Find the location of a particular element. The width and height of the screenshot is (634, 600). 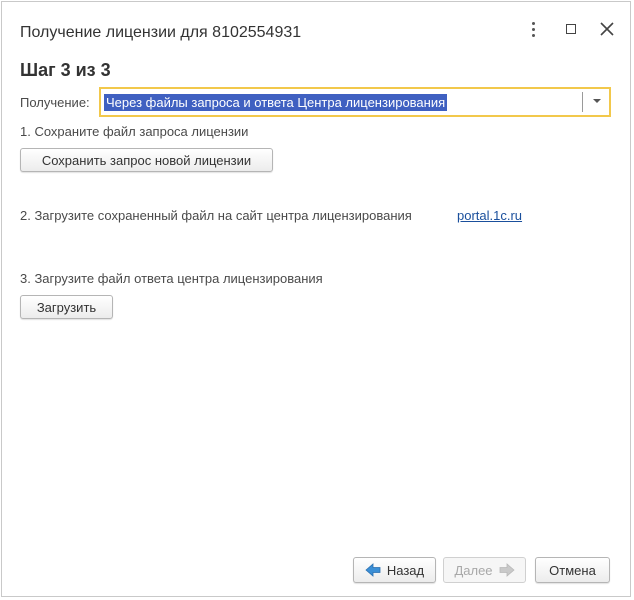

more-options-icon is located at coordinates (533, 29).